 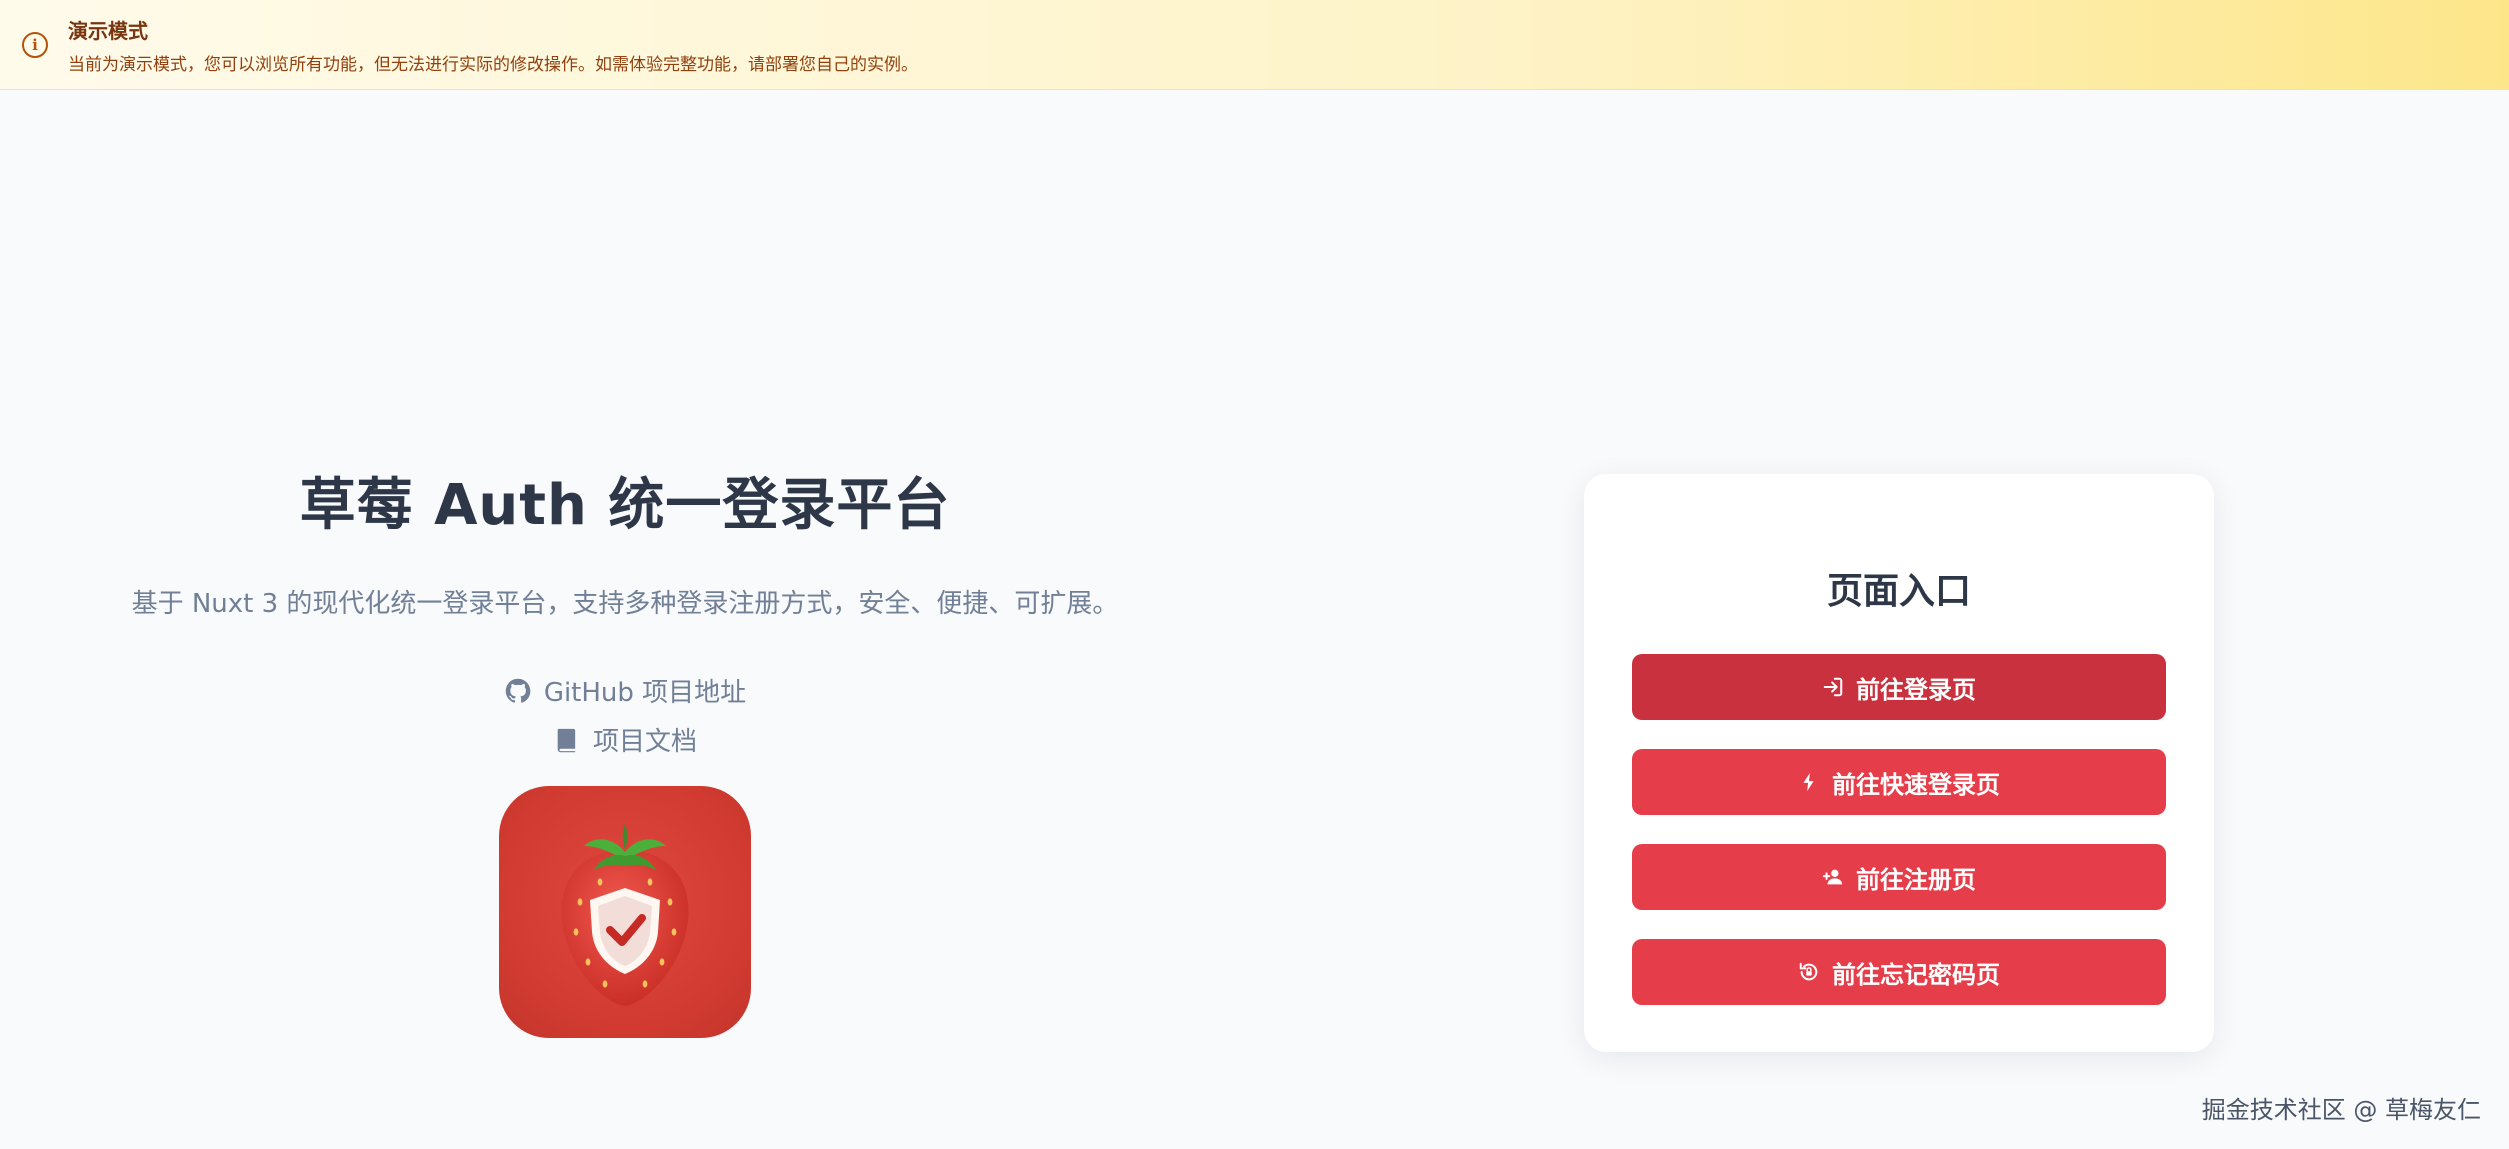 I want to click on bolt-icon, so click(x=1808, y=782).